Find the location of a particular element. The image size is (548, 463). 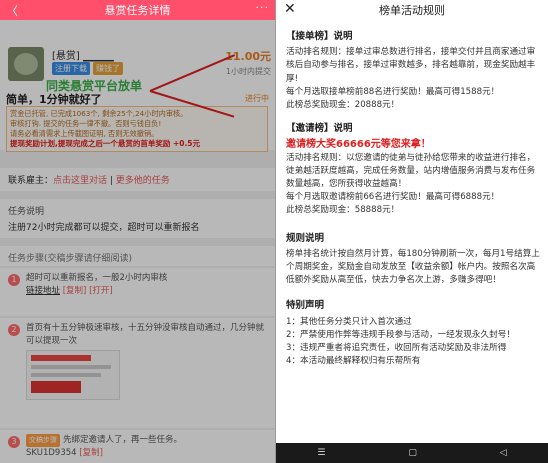

right-title-bar: ✕ 榜单活动规则 is located at coordinates (412, 10).